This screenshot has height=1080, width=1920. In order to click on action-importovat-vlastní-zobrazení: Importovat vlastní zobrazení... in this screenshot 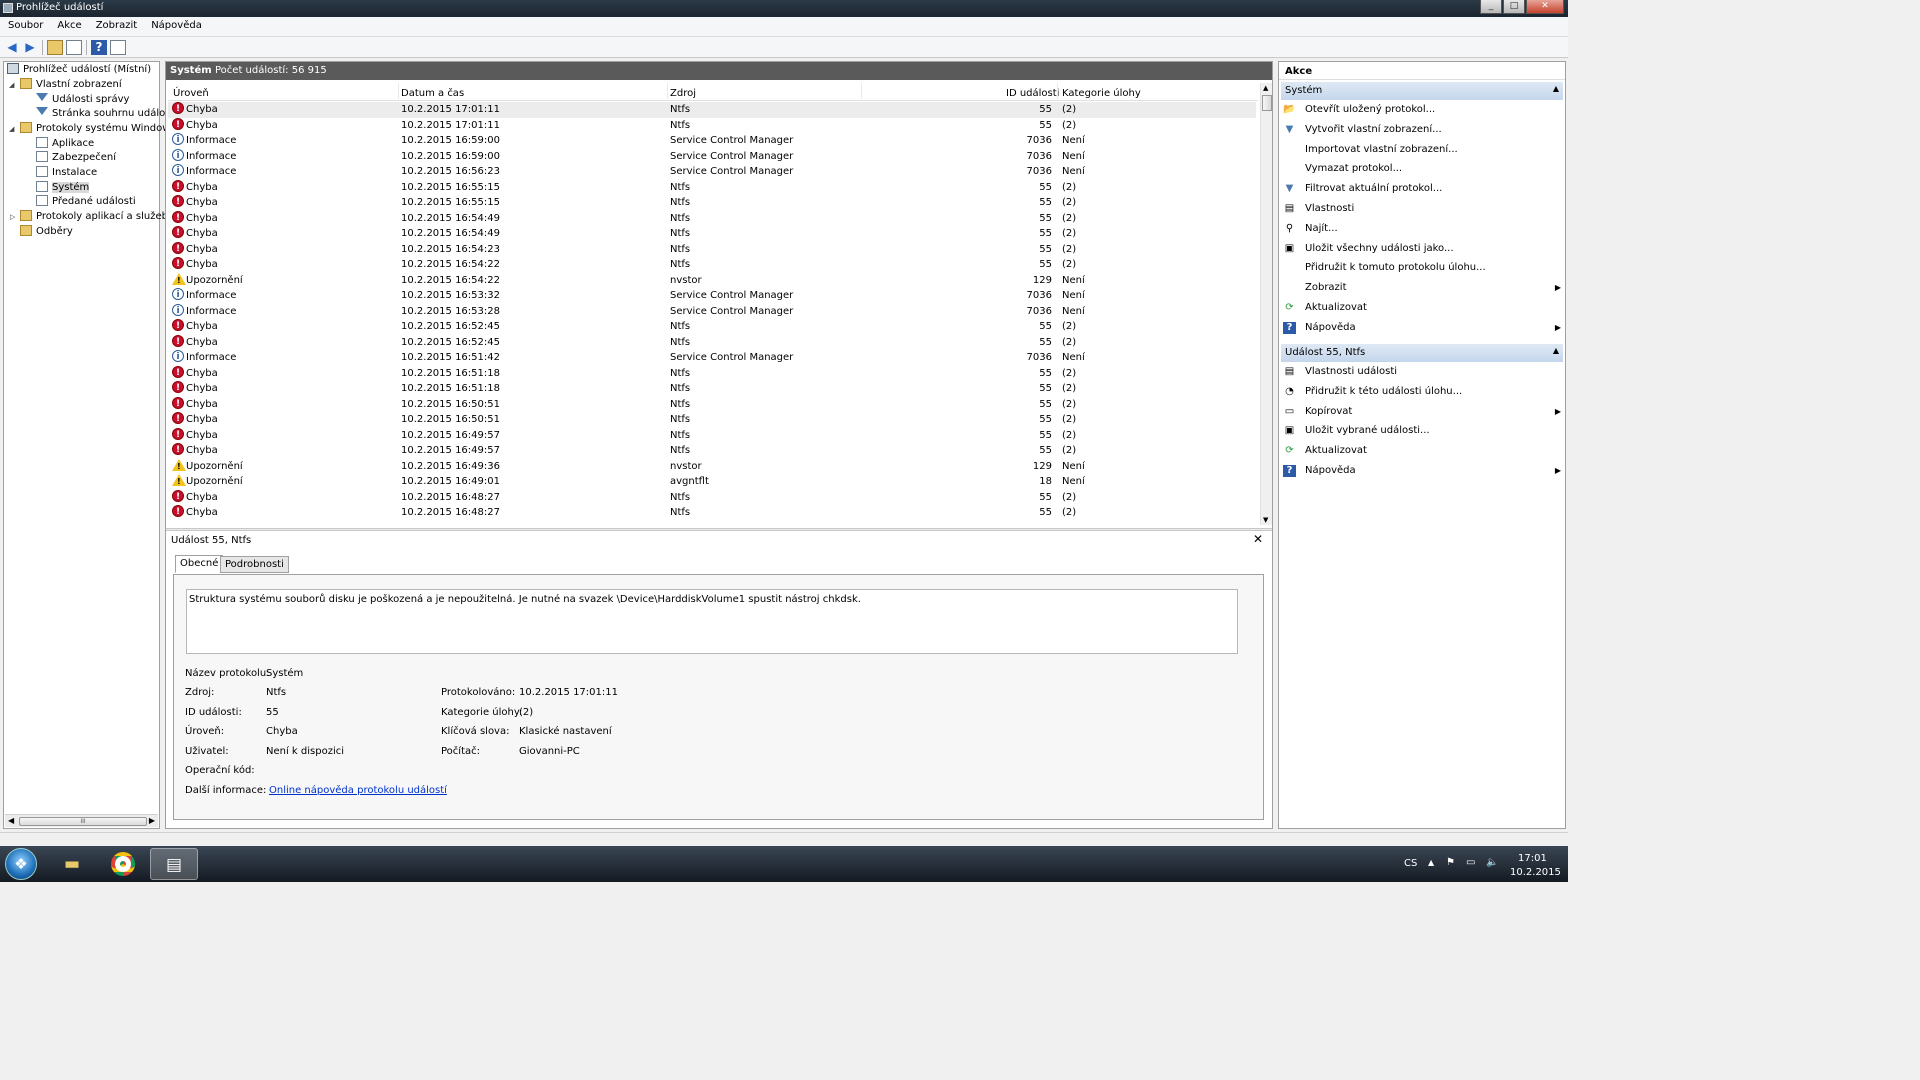, I will do `click(1423, 150)`.